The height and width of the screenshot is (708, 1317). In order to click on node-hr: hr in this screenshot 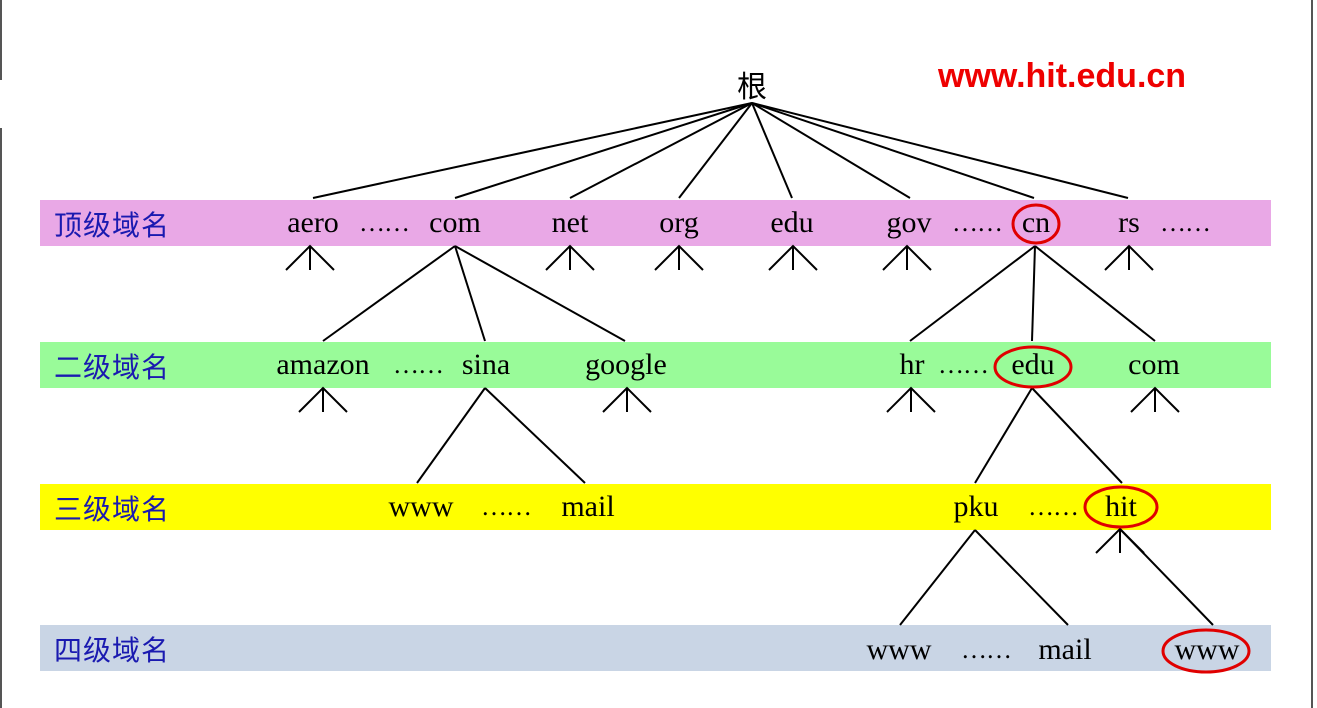, I will do `click(912, 364)`.